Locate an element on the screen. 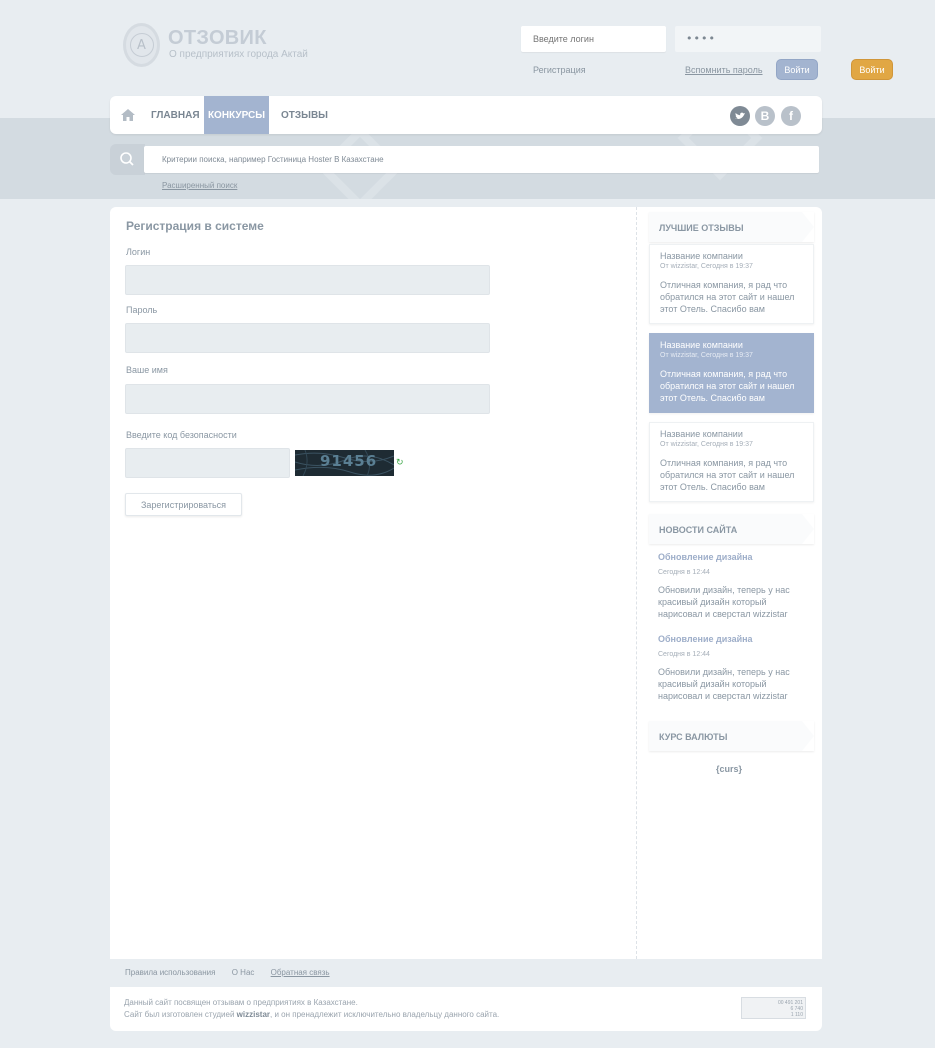  refresh-captcha-icon: ↻ is located at coordinates (400, 462).